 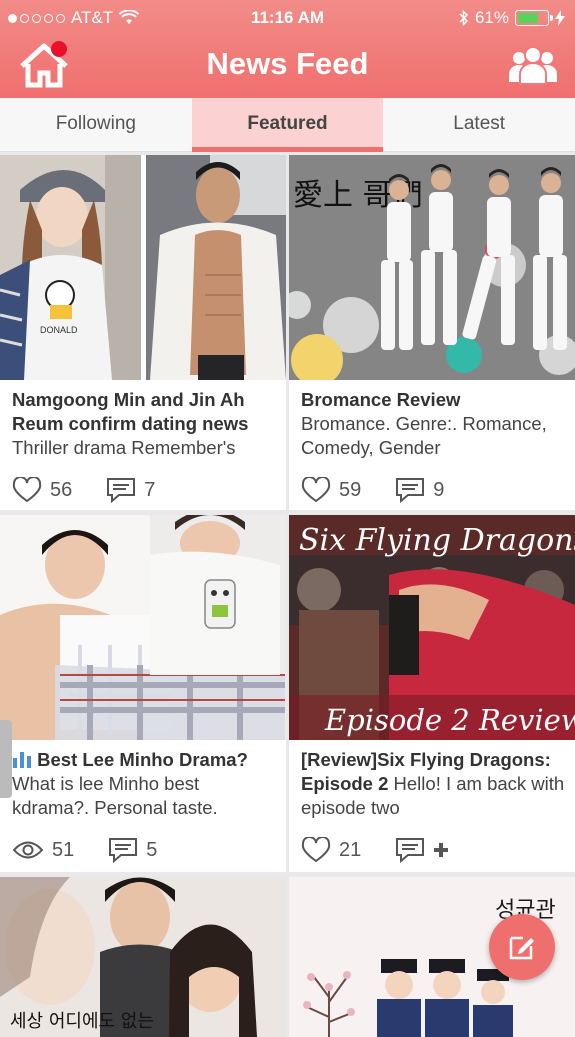 What do you see at coordinates (59, 330) in the screenshot?
I see `shirt-print: DONALD` at bounding box center [59, 330].